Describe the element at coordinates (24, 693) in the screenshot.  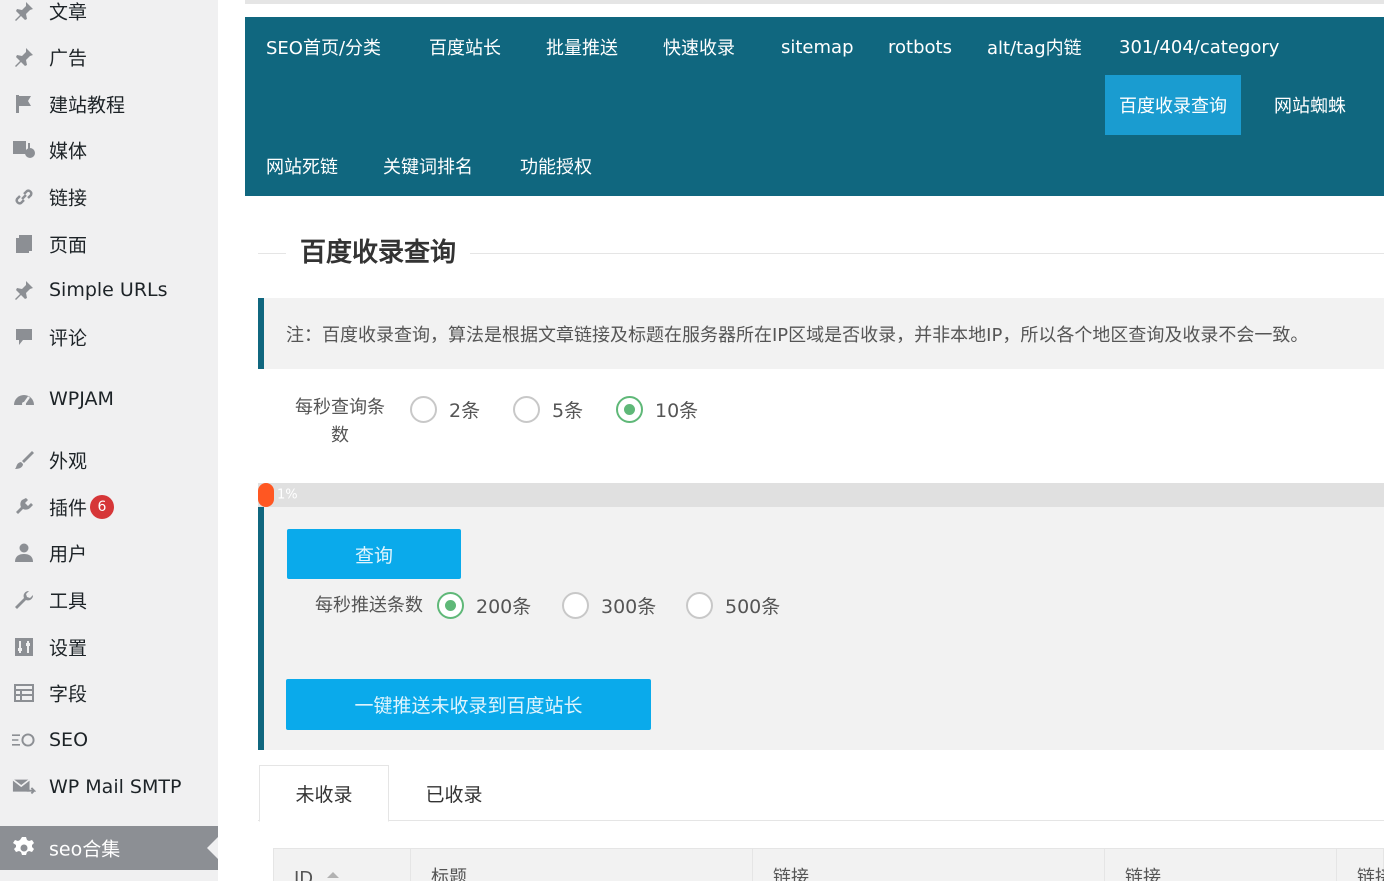
I see `table-icon` at that location.